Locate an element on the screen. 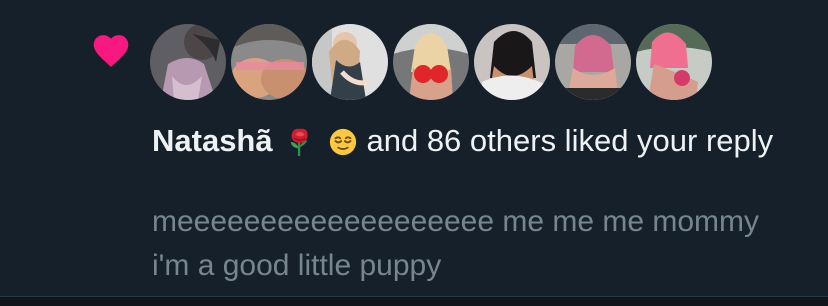  liker-name: Natashã is located at coordinates (212, 140).